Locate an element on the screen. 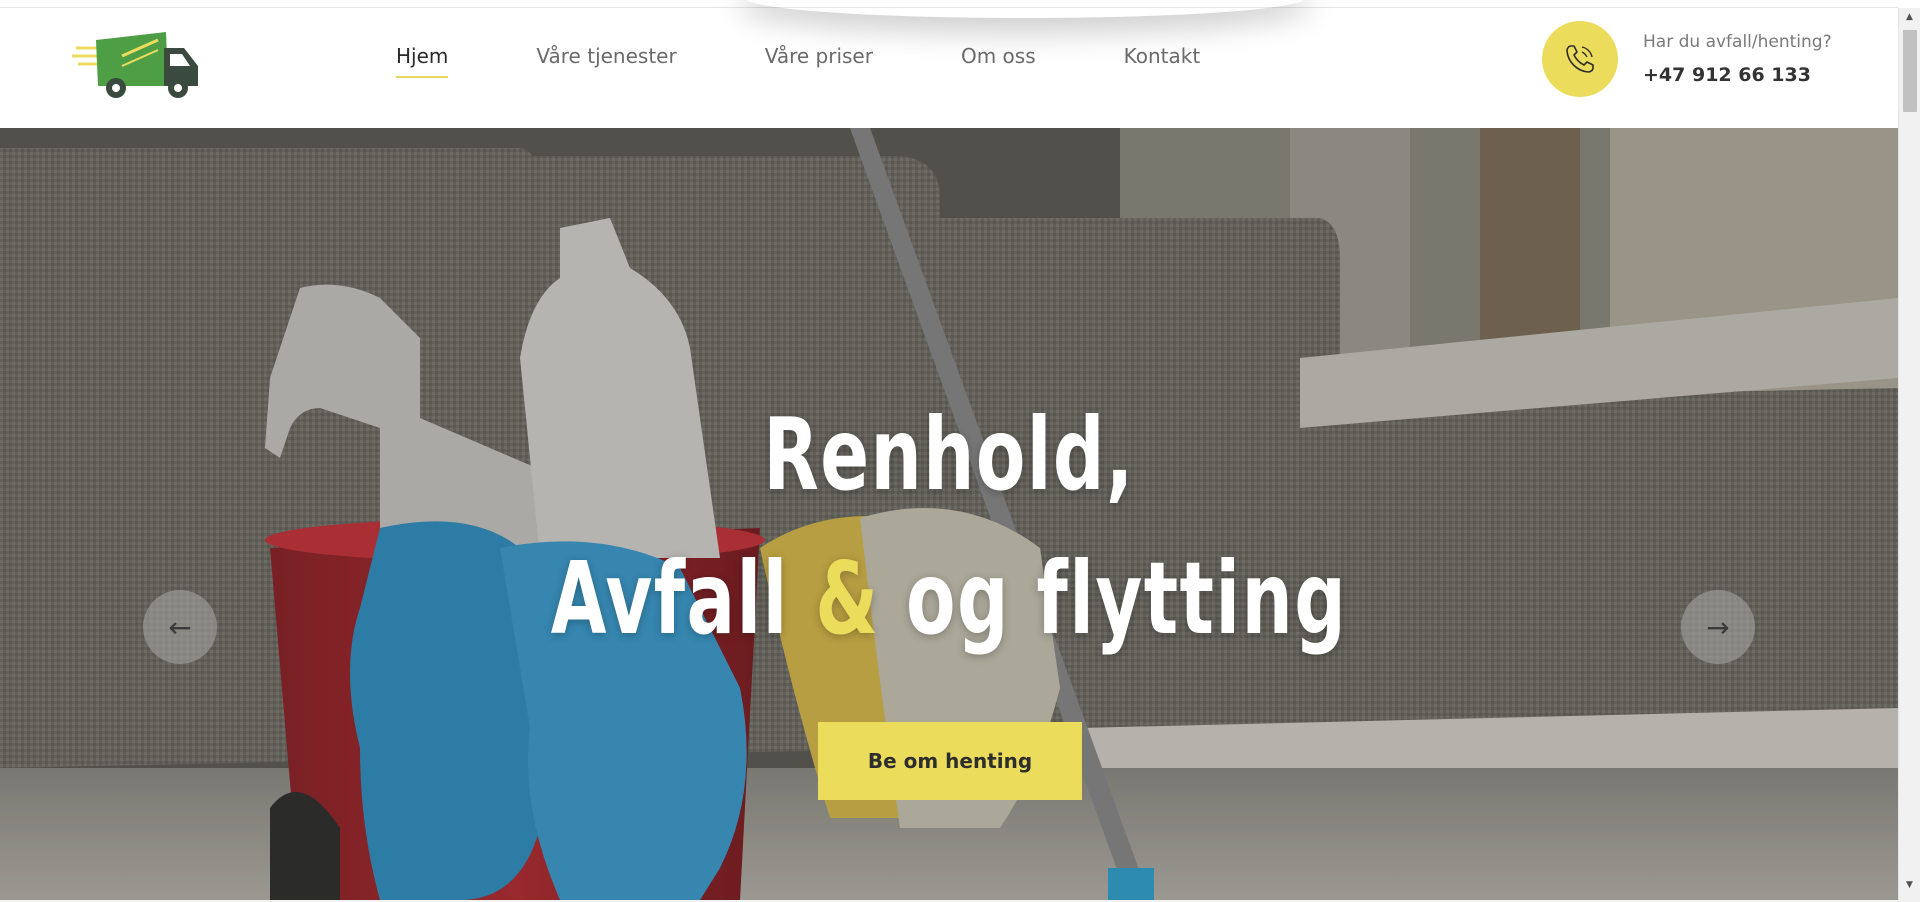  hero-title-line-2: Avfall & og flytting is located at coordinates (949, 599).